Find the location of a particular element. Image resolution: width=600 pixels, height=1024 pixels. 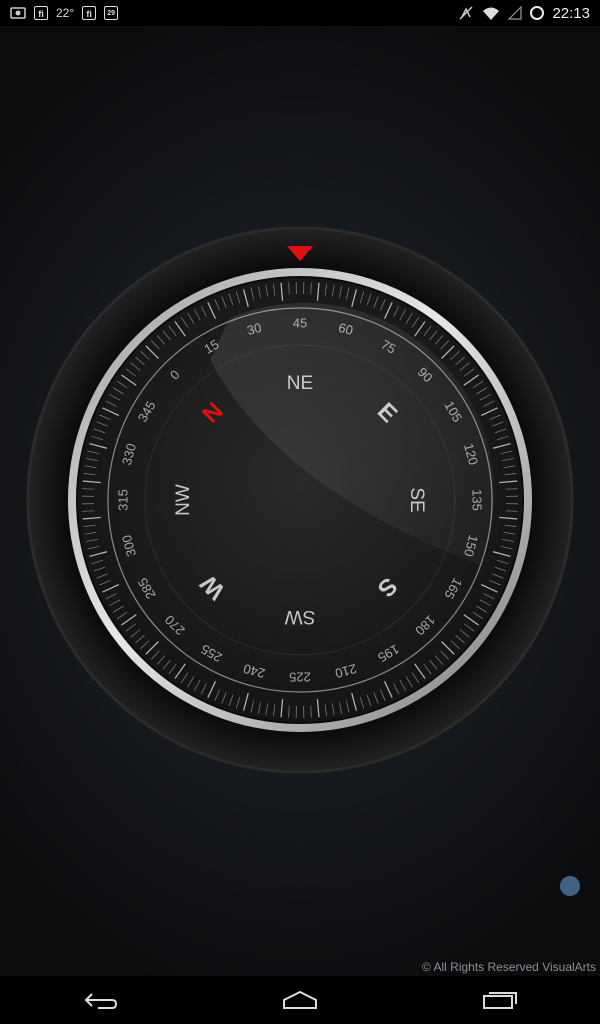

indicator-dot is located at coordinates (570, 886).